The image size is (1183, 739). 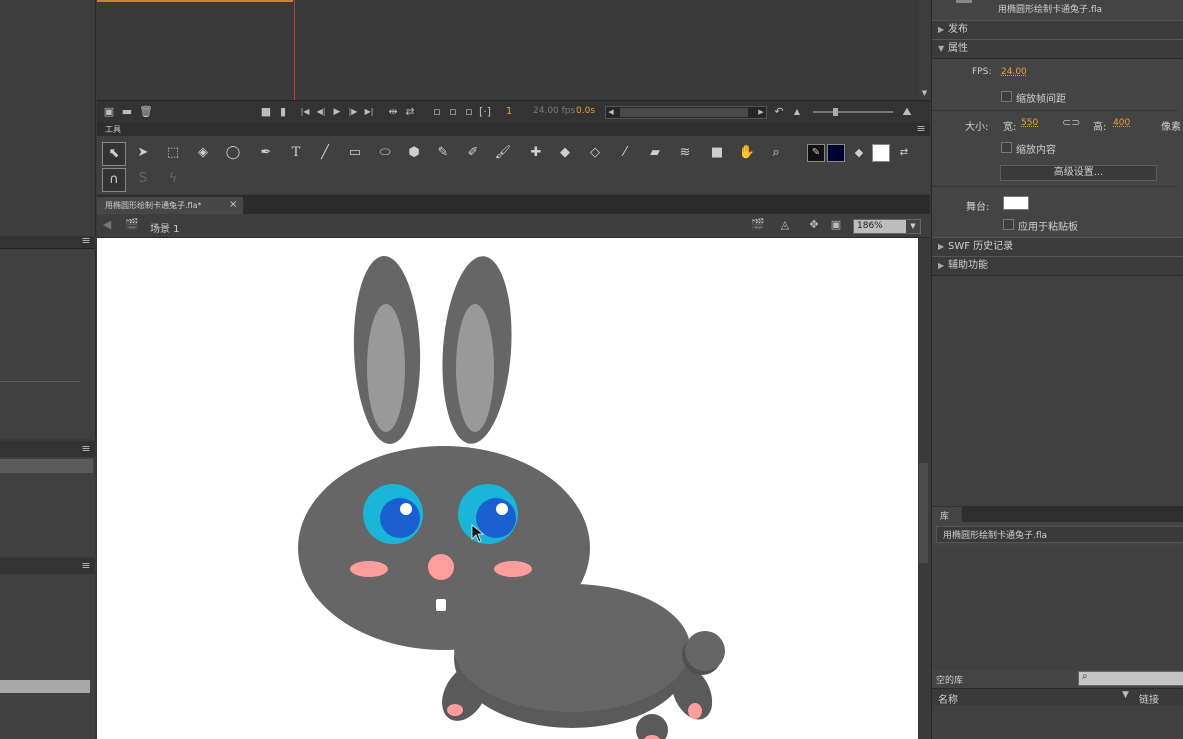 What do you see at coordinates (923, 513) in the screenshot?
I see `stage-scroll-thumb` at bounding box center [923, 513].